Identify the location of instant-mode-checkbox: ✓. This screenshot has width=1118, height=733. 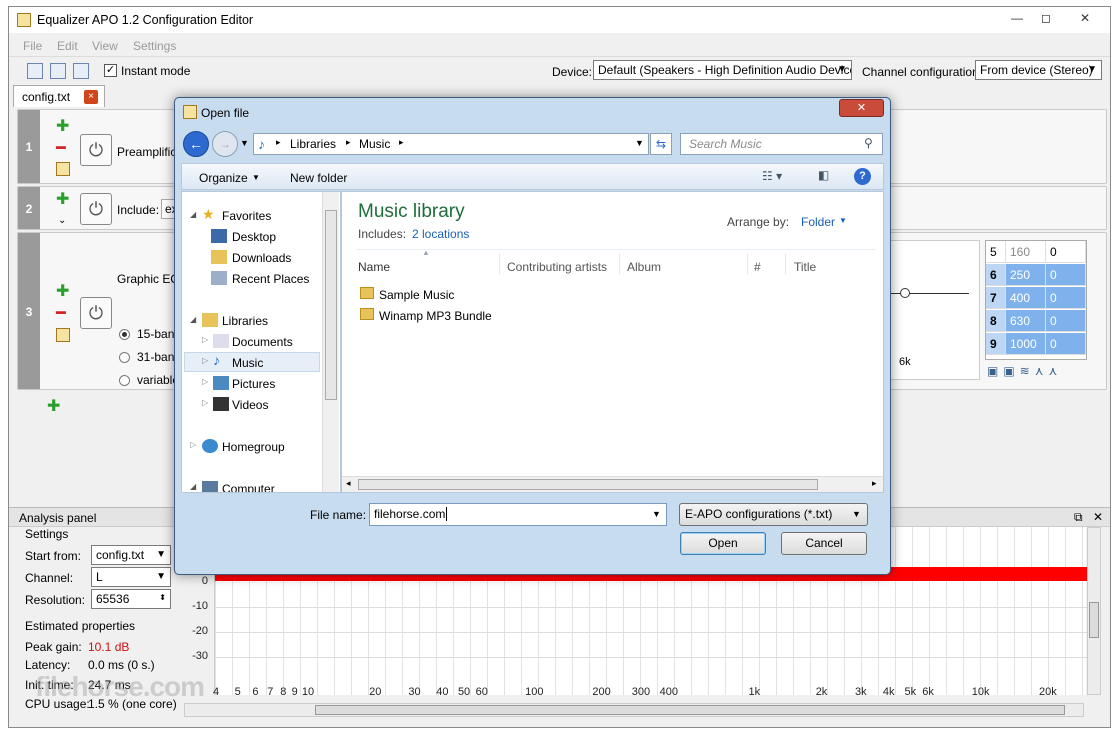
(110, 70).